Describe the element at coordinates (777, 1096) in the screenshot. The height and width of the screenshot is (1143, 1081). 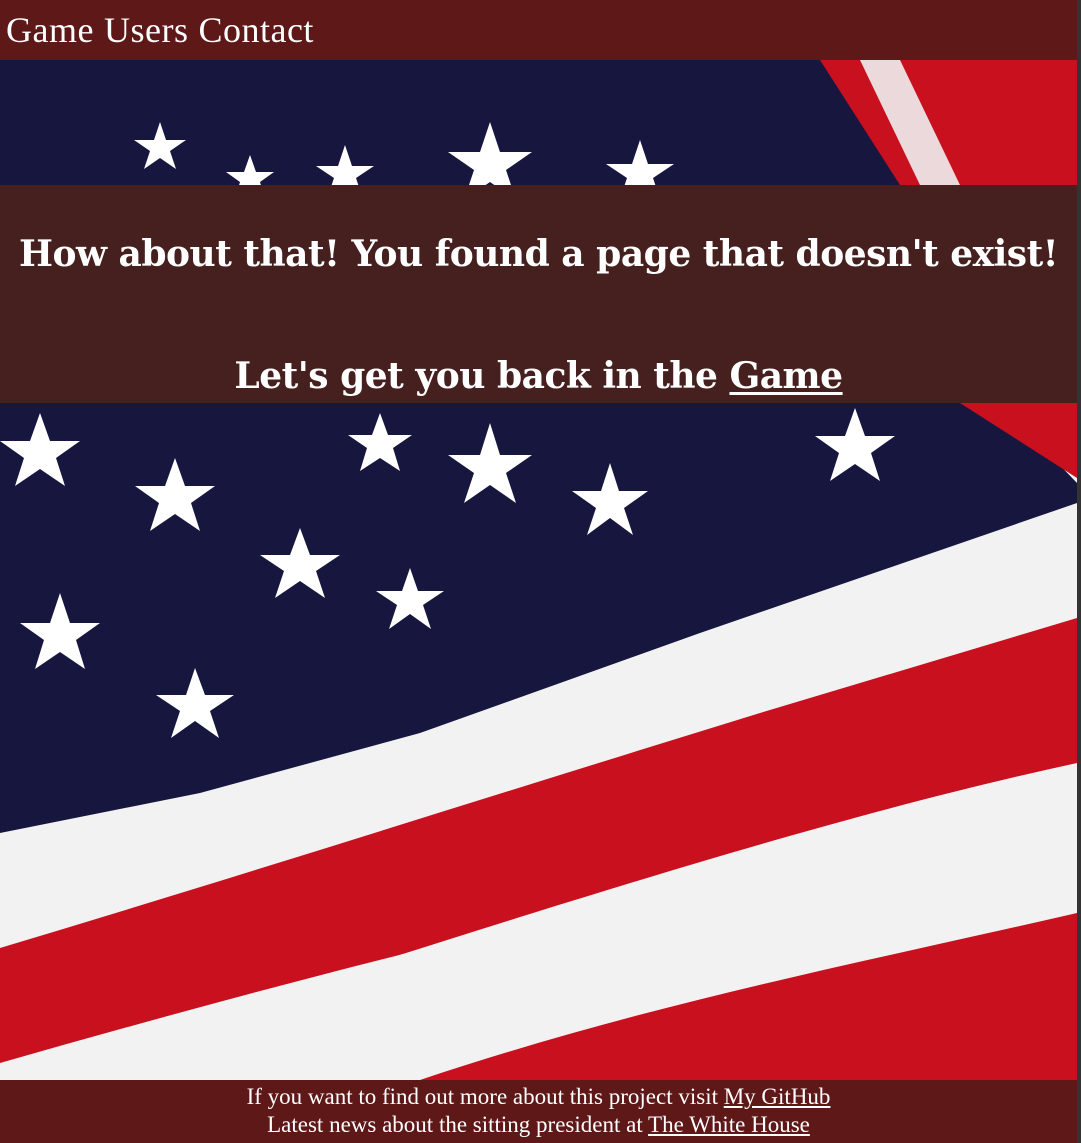
I see `github-link: My GitHub` at that location.